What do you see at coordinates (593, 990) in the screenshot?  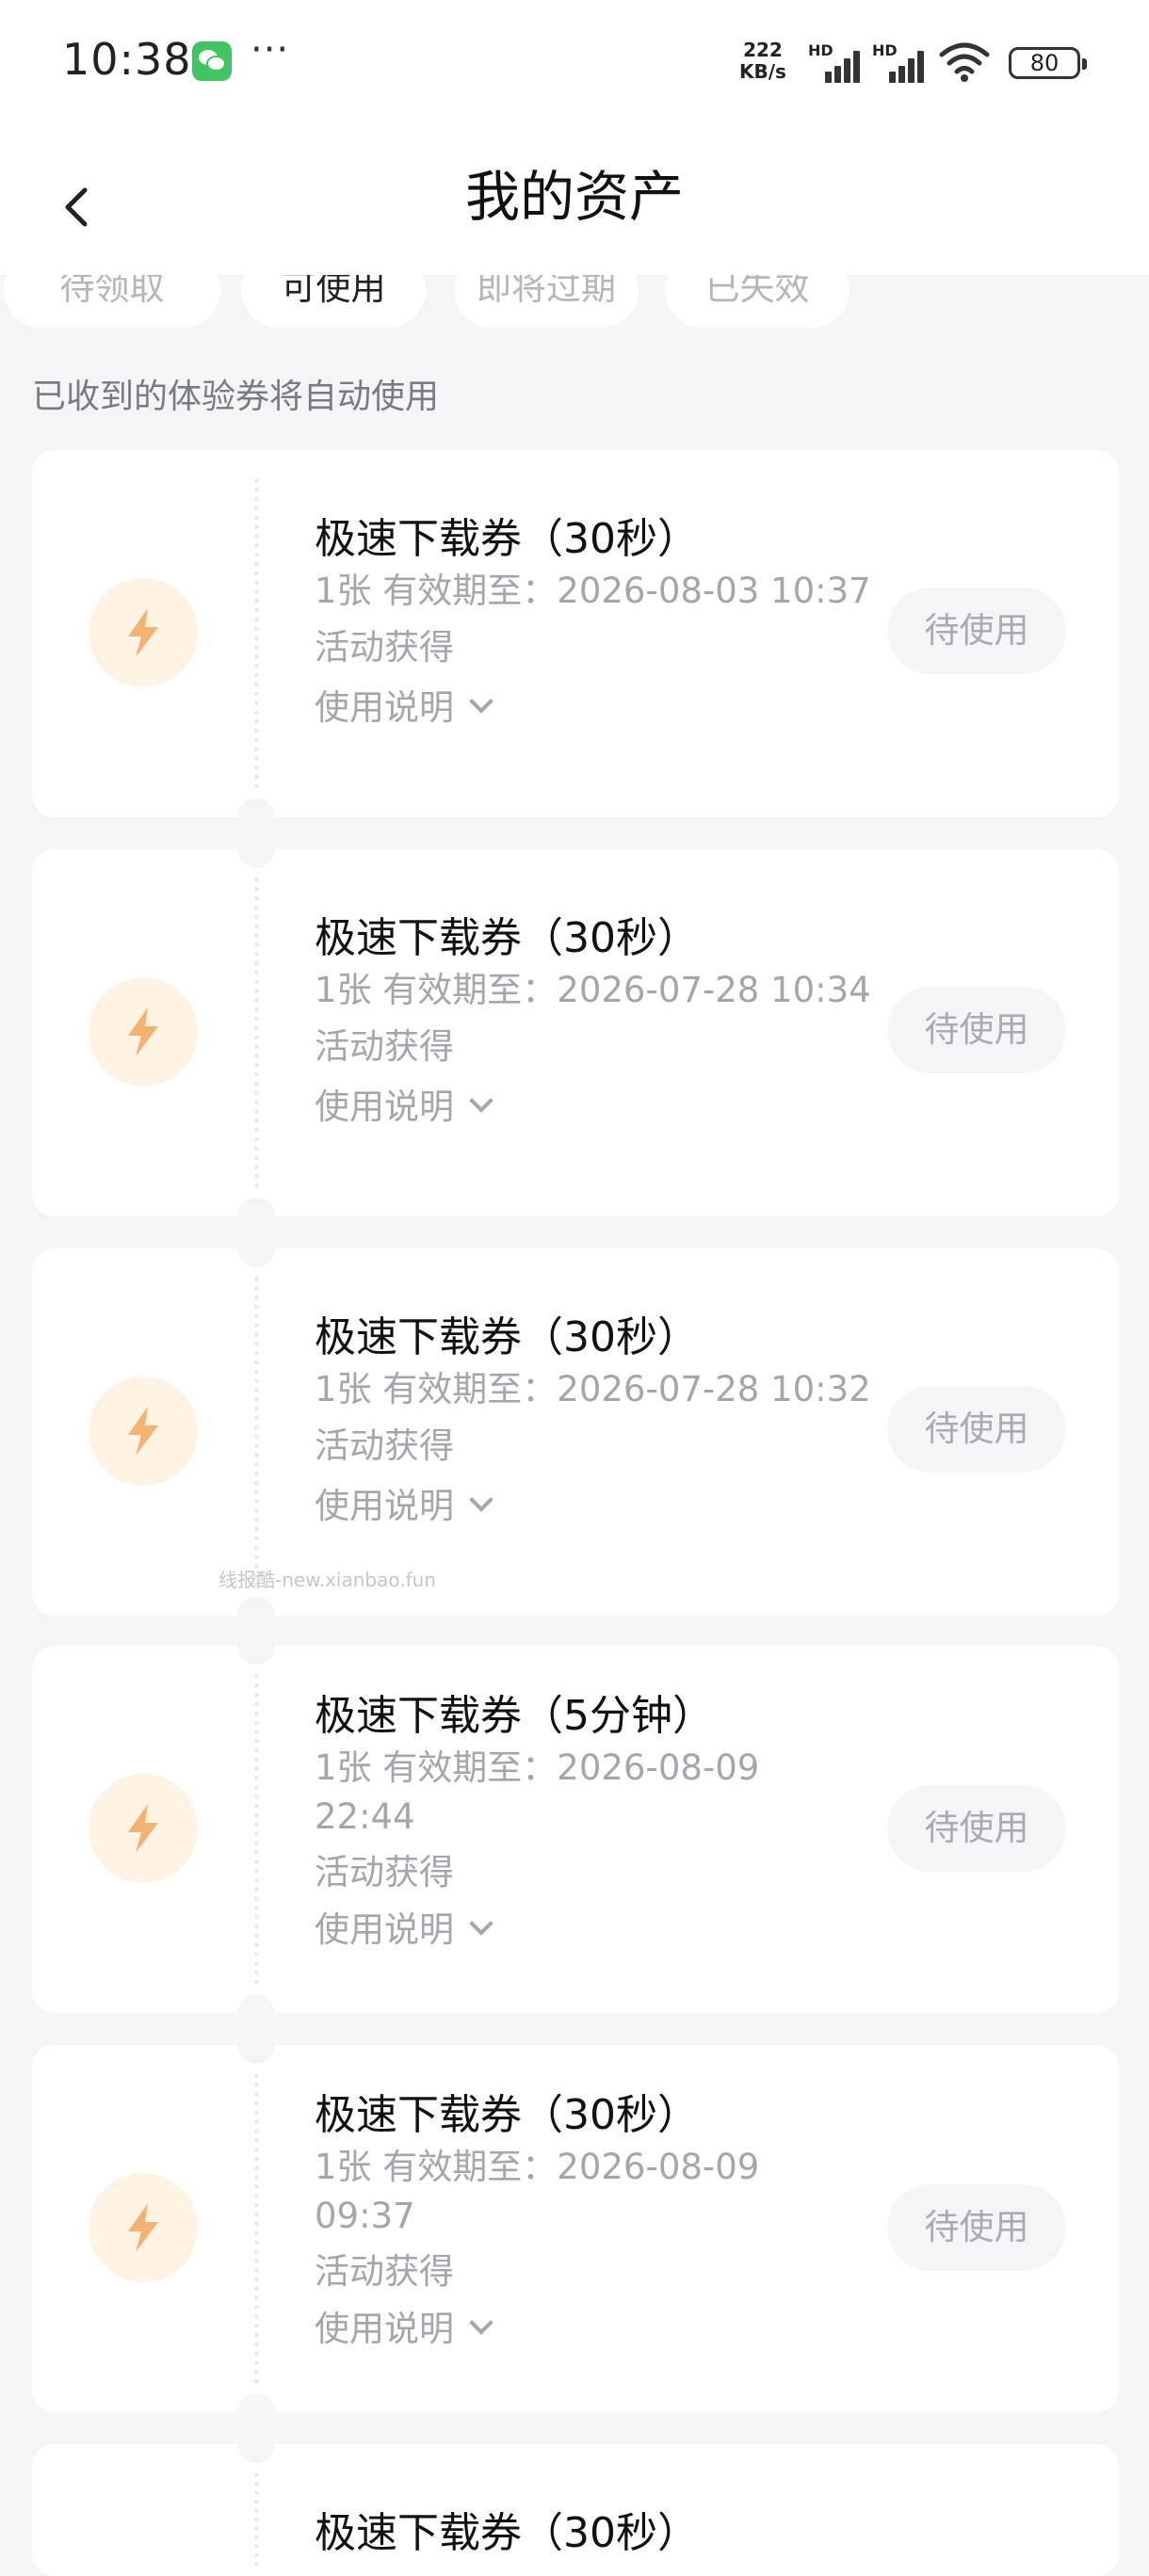 I see `coupon-validity: 1张 有效期至：2026-07-28 10:34` at bounding box center [593, 990].